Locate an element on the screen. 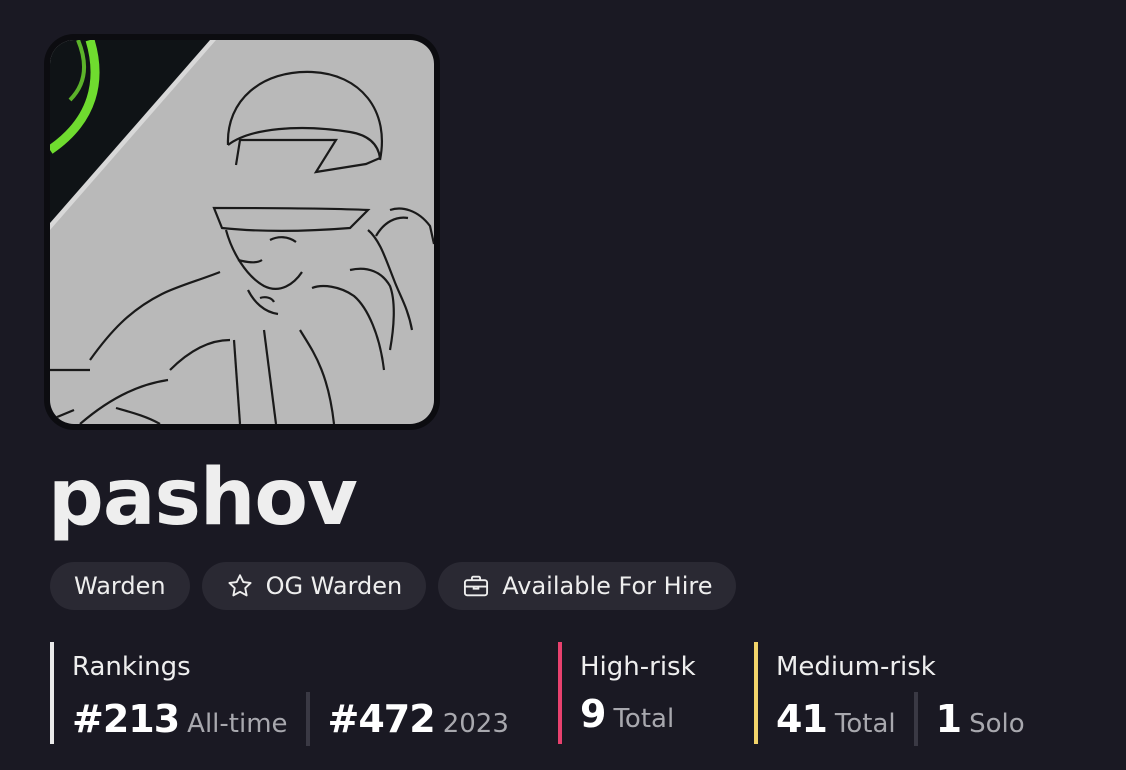  rankings-title: Rankings is located at coordinates (131, 667).